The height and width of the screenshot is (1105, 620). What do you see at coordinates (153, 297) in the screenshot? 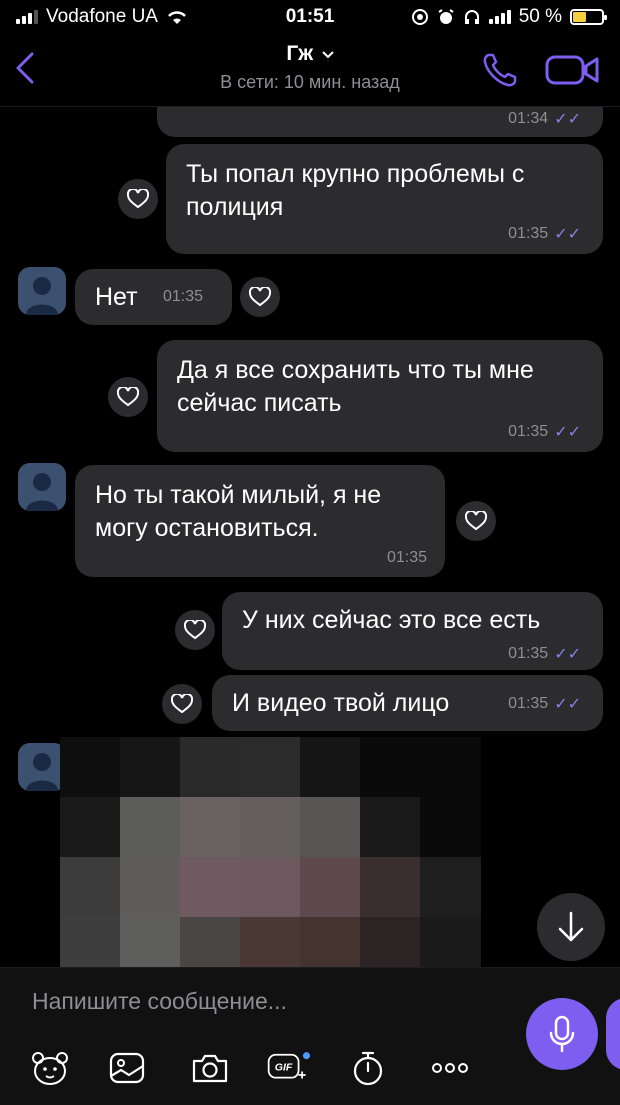
I see `message-bubble-incoming: Нет 01:35` at bounding box center [153, 297].